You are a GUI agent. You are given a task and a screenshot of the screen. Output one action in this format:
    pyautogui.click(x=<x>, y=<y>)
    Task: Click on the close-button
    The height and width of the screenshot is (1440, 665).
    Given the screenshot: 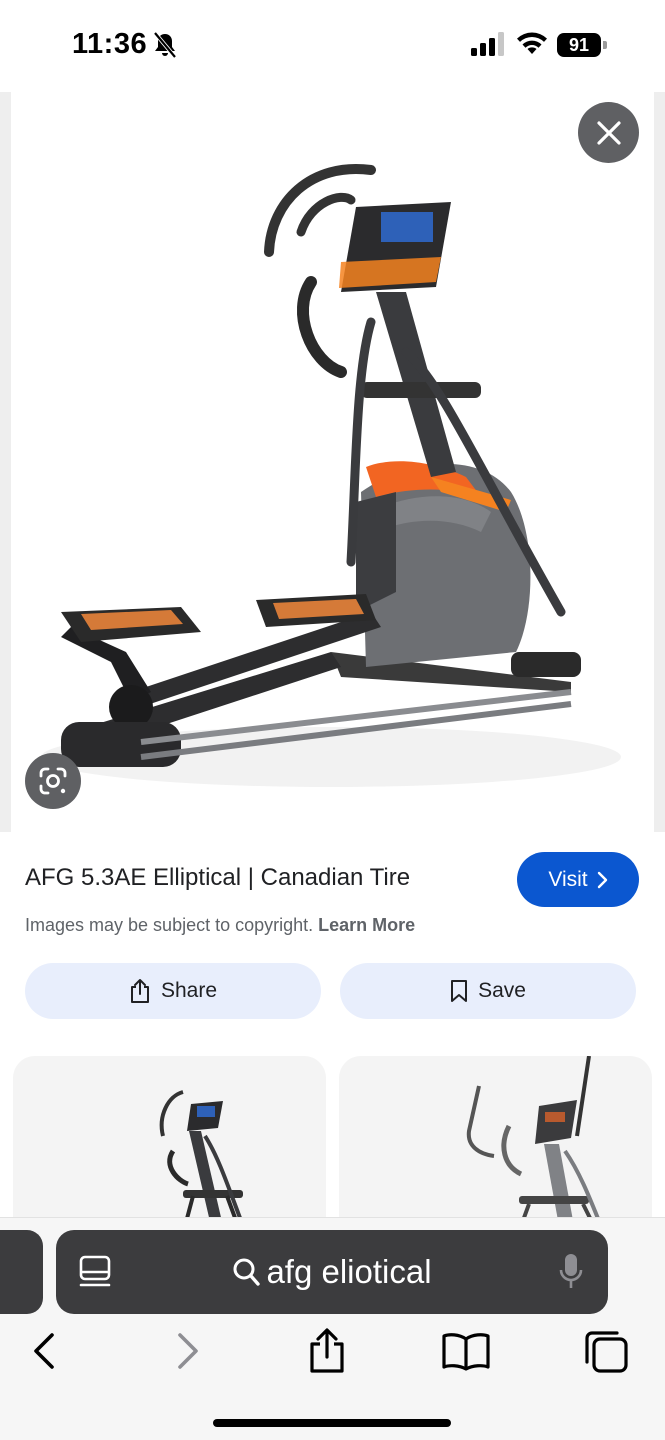 What is the action you would take?
    pyautogui.click(x=608, y=132)
    